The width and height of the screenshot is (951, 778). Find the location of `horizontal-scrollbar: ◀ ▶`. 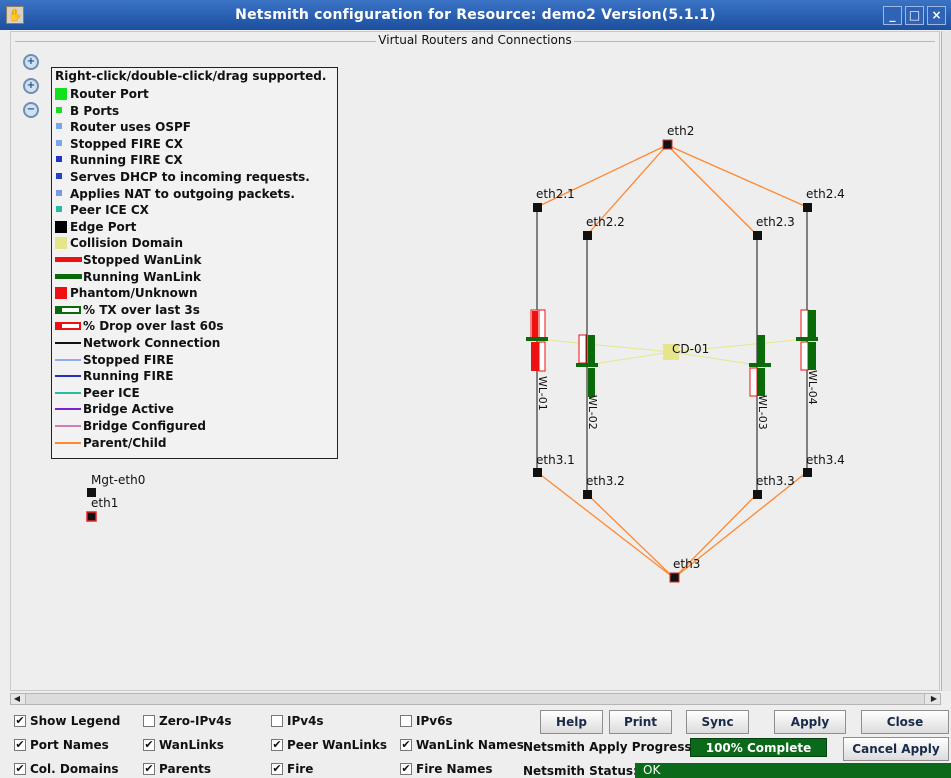

horizontal-scrollbar: ◀ ▶ is located at coordinates (475, 699).